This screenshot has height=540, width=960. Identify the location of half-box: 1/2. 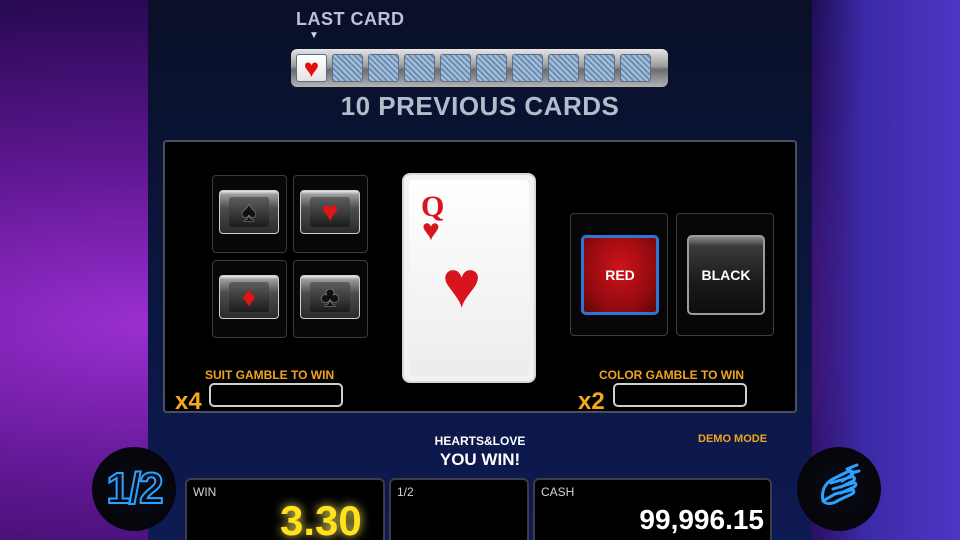
(459, 509).